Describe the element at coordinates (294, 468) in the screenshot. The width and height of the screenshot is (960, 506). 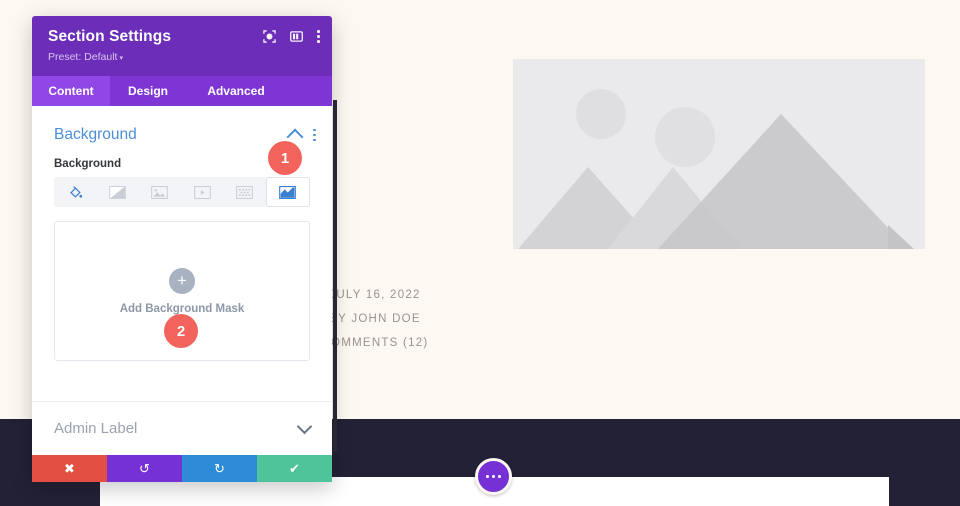
I see `save-button: ✔` at that location.